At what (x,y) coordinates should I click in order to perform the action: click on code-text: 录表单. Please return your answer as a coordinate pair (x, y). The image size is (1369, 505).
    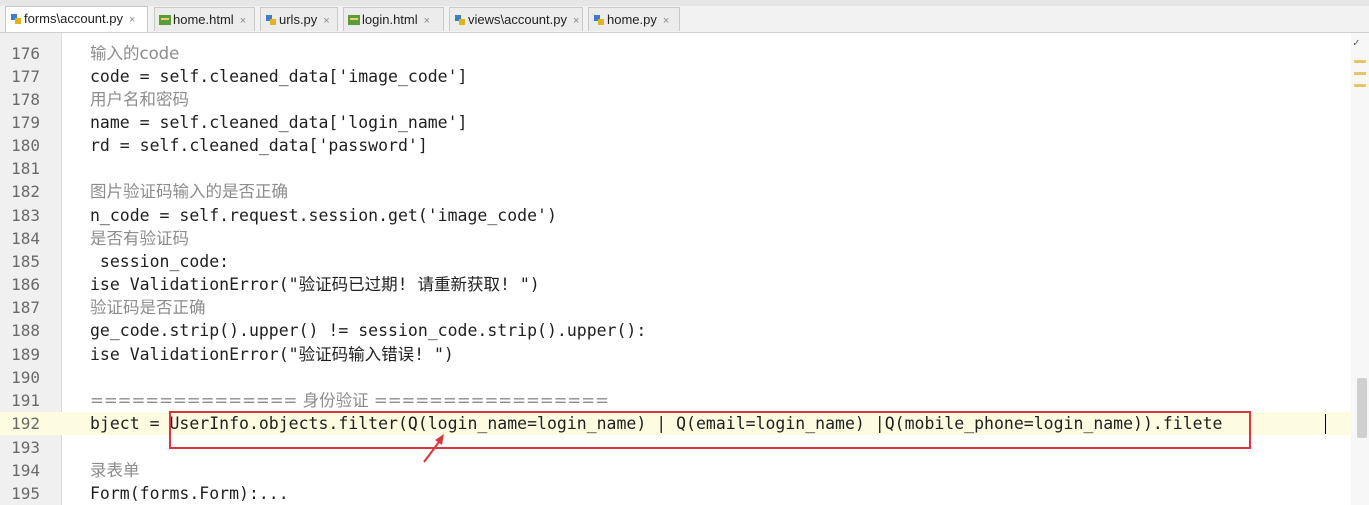
    Looking at the image, I should click on (115, 470).